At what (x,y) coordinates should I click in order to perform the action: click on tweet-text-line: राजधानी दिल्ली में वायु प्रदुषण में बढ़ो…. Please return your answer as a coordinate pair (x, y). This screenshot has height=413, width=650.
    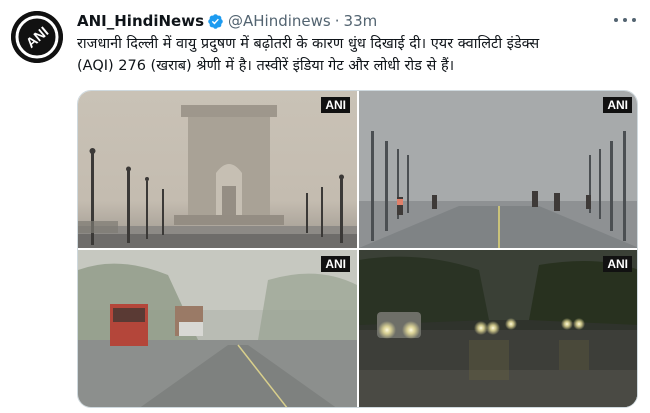
    Looking at the image, I should click on (308, 44).